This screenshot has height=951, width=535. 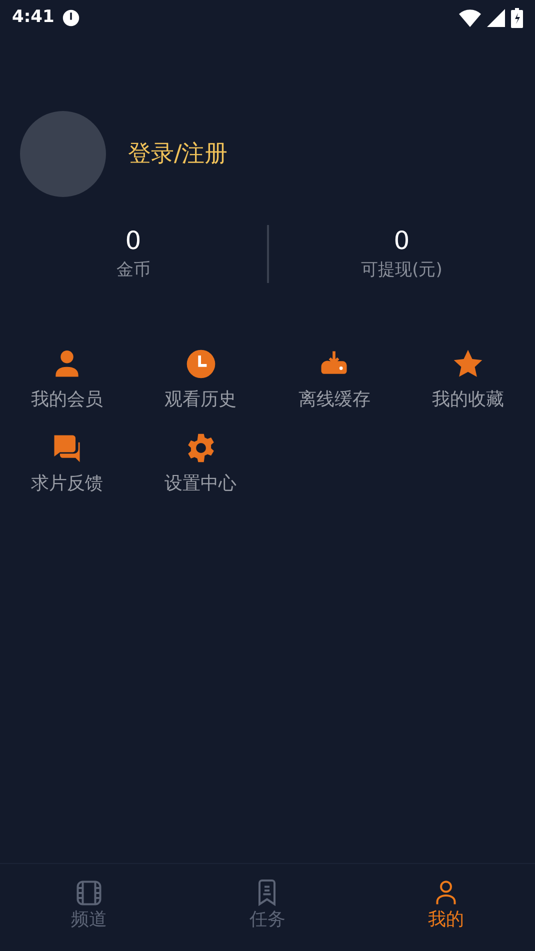 What do you see at coordinates (517, 18) in the screenshot?
I see `battery-icon` at bounding box center [517, 18].